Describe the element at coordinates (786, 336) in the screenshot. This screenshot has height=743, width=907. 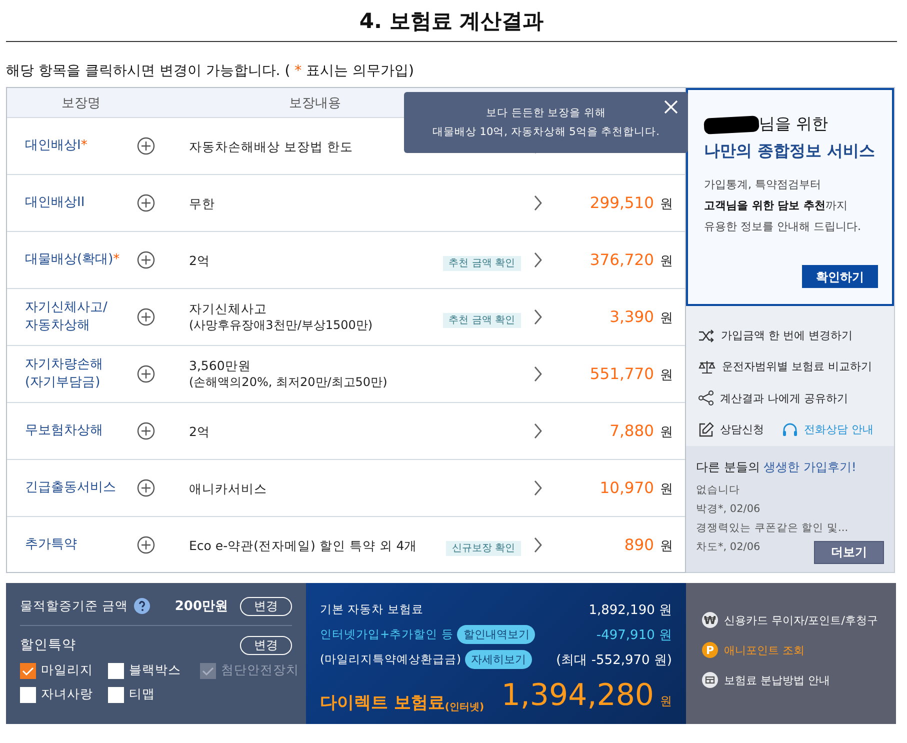
I see `quick-link-label: 가입금액 한 번에 변경하기` at that location.